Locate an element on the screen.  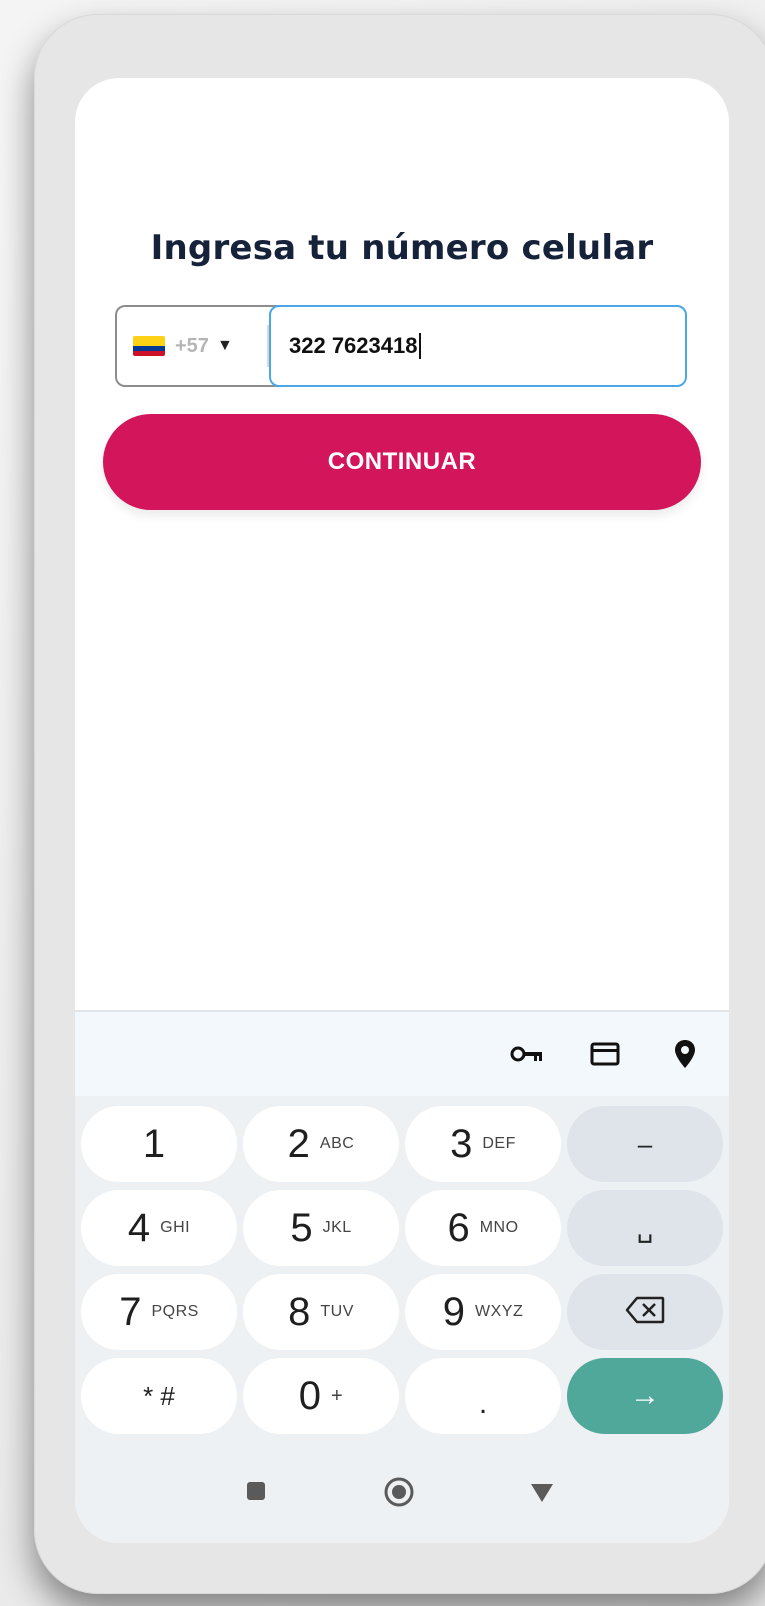
phone-number-input: 322 7623418 is located at coordinates (478, 346).